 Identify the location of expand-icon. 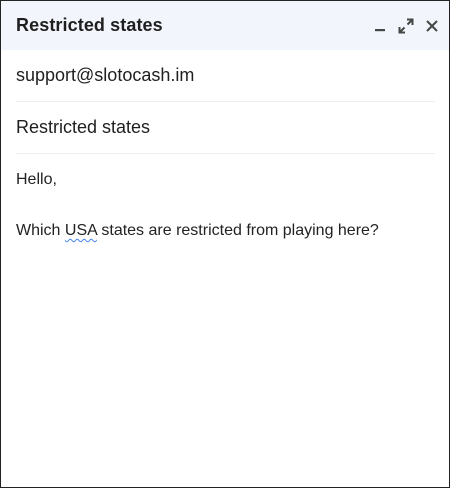
(406, 26).